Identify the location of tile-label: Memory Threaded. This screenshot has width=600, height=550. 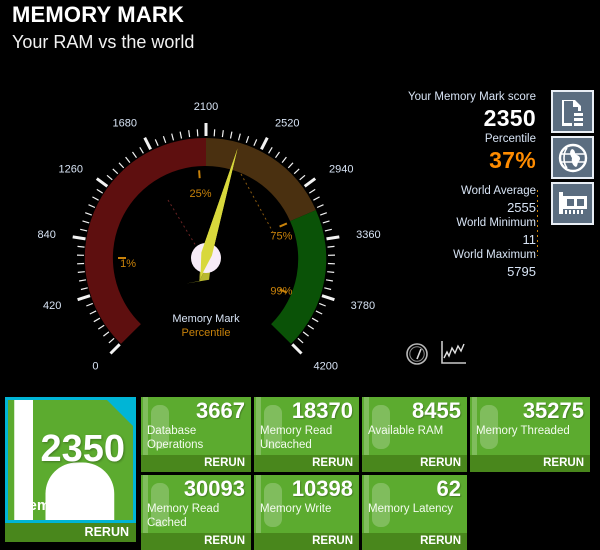
(523, 431).